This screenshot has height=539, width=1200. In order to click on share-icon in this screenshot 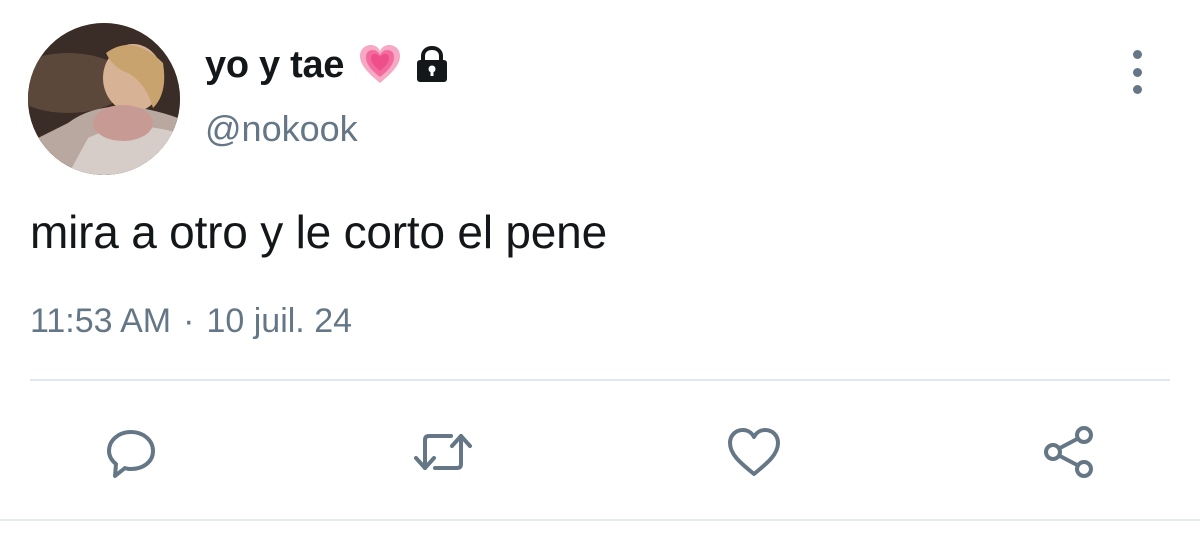, I will do `click(1068, 452)`.